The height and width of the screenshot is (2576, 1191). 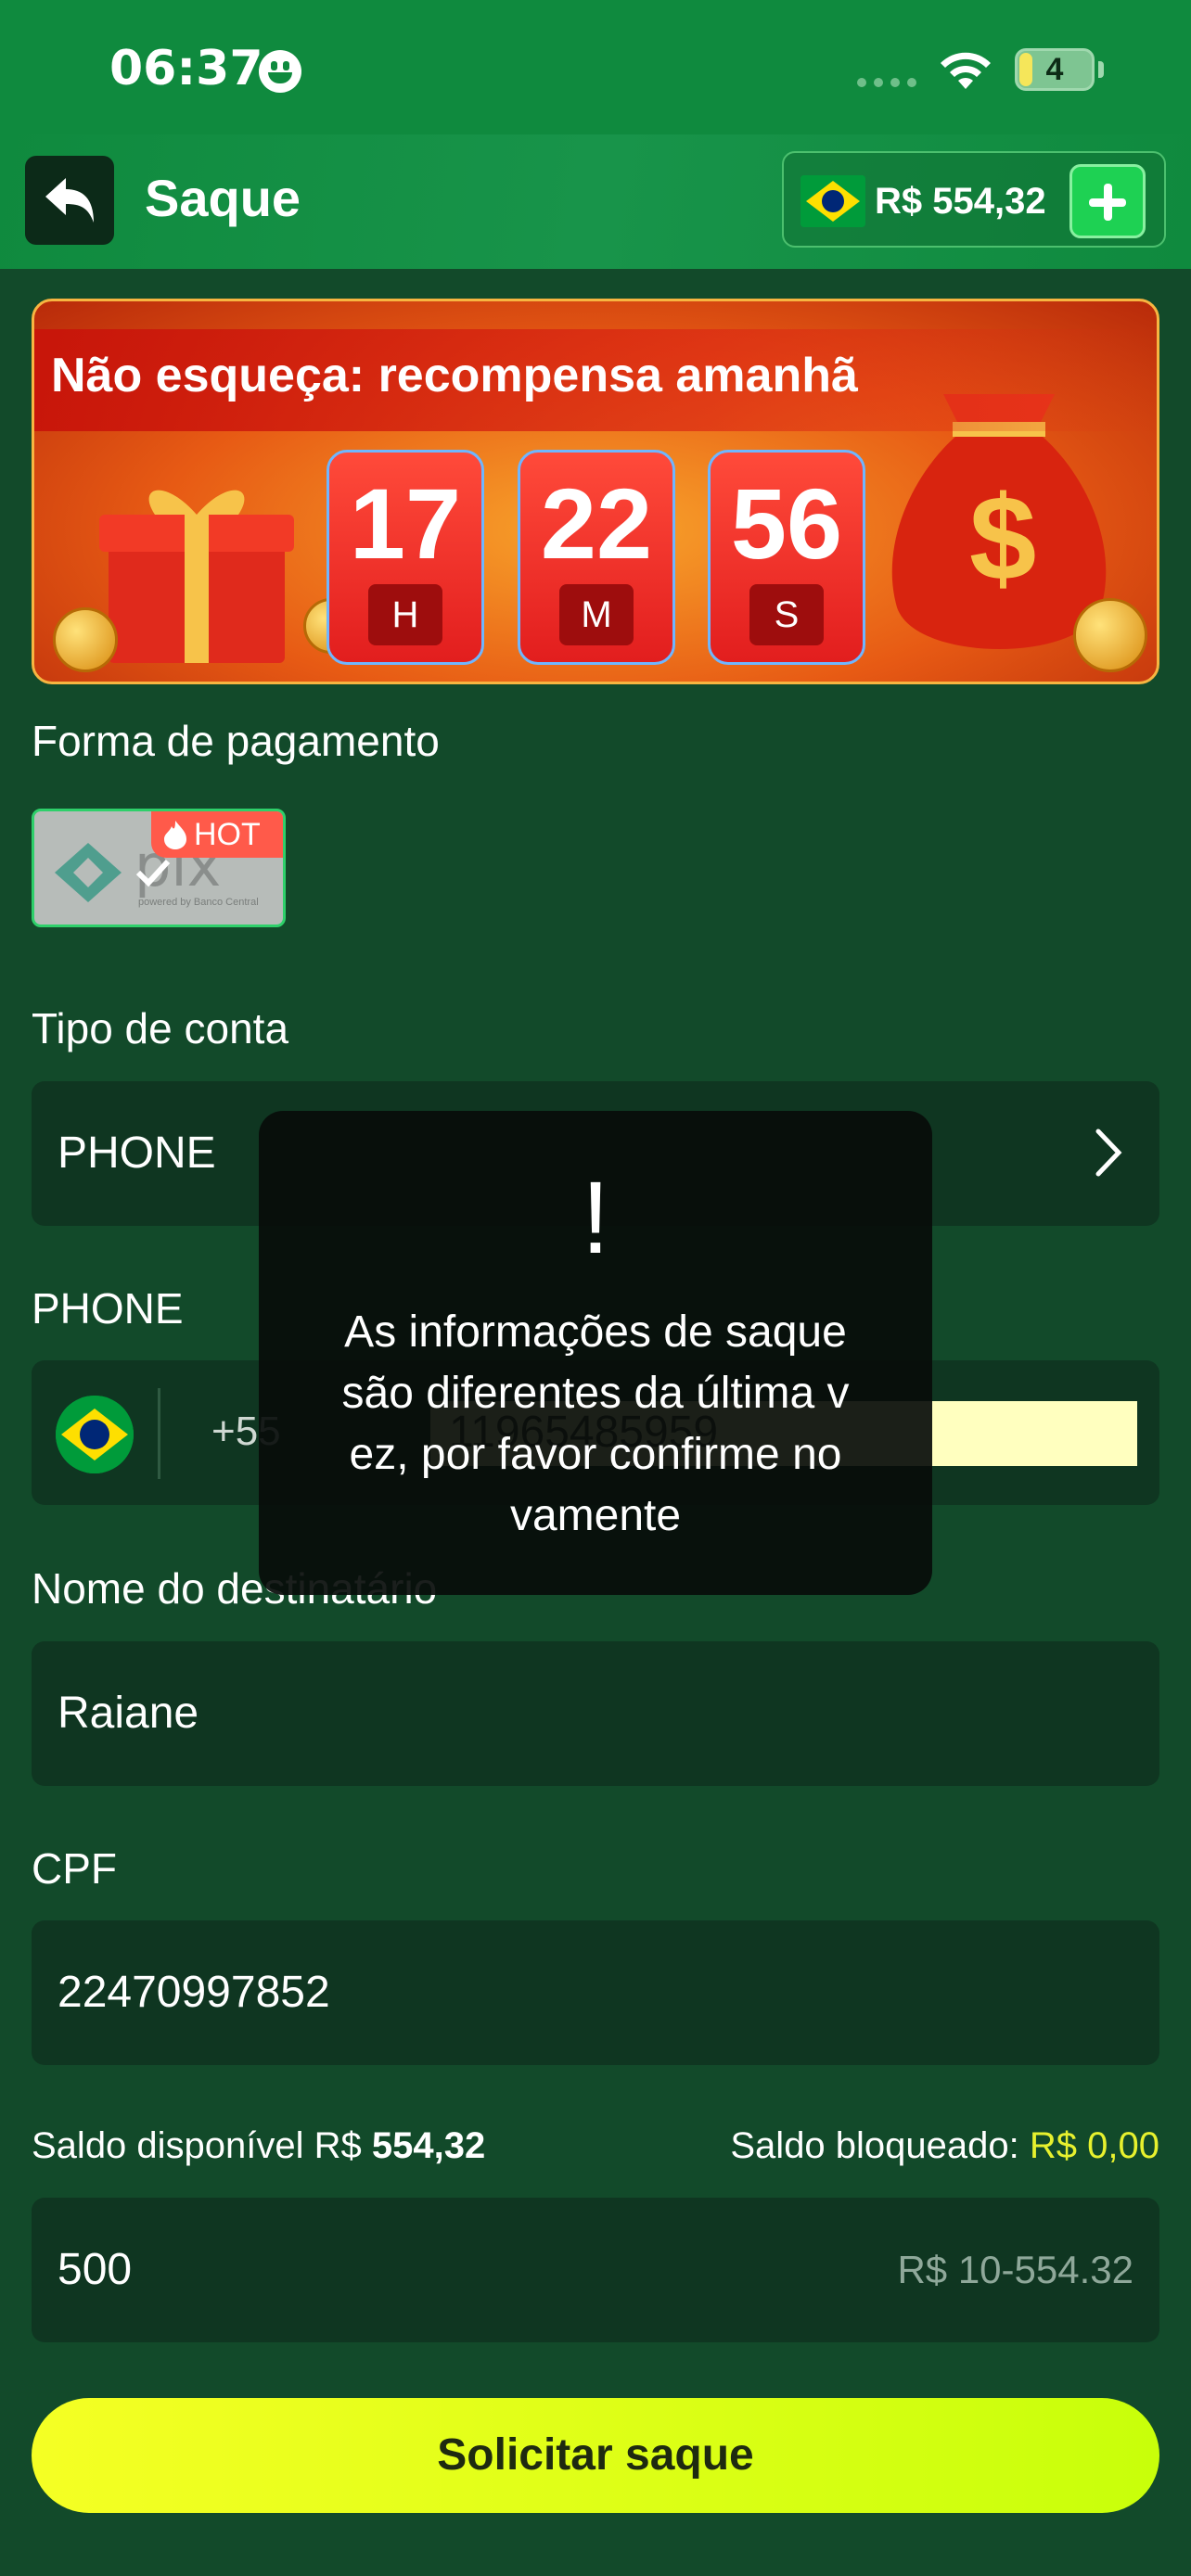 I want to click on request-withdrawal-button: Solicitar saque, so click(x=595, y=2455).